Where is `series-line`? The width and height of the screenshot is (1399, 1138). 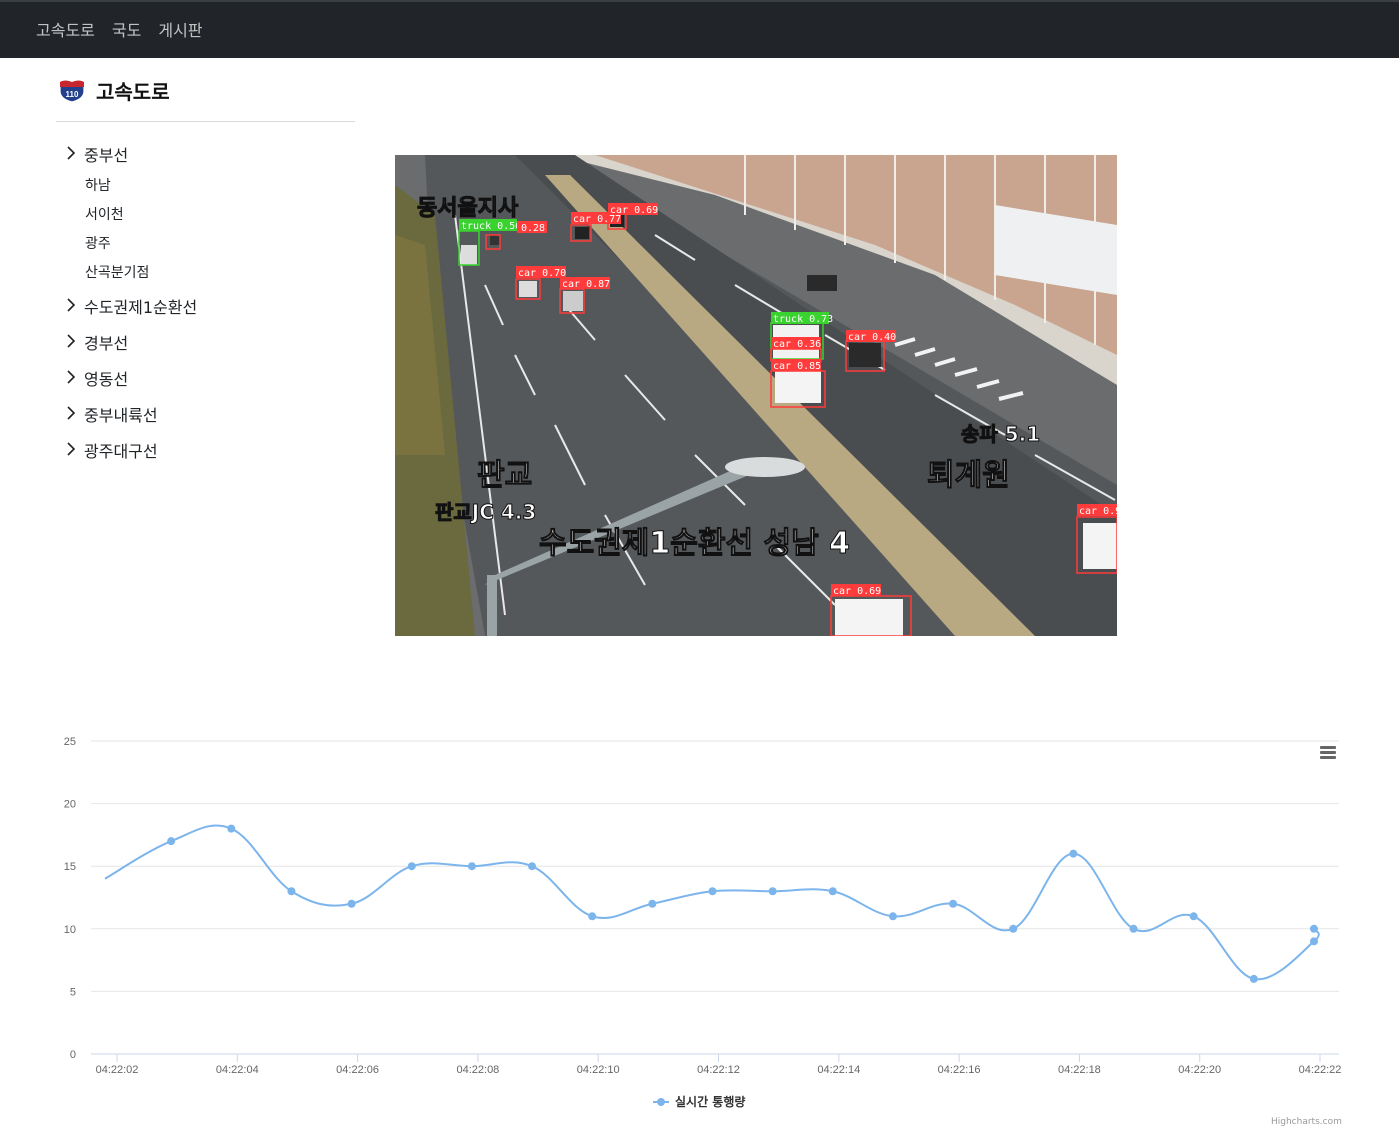
series-line is located at coordinates (712, 902).